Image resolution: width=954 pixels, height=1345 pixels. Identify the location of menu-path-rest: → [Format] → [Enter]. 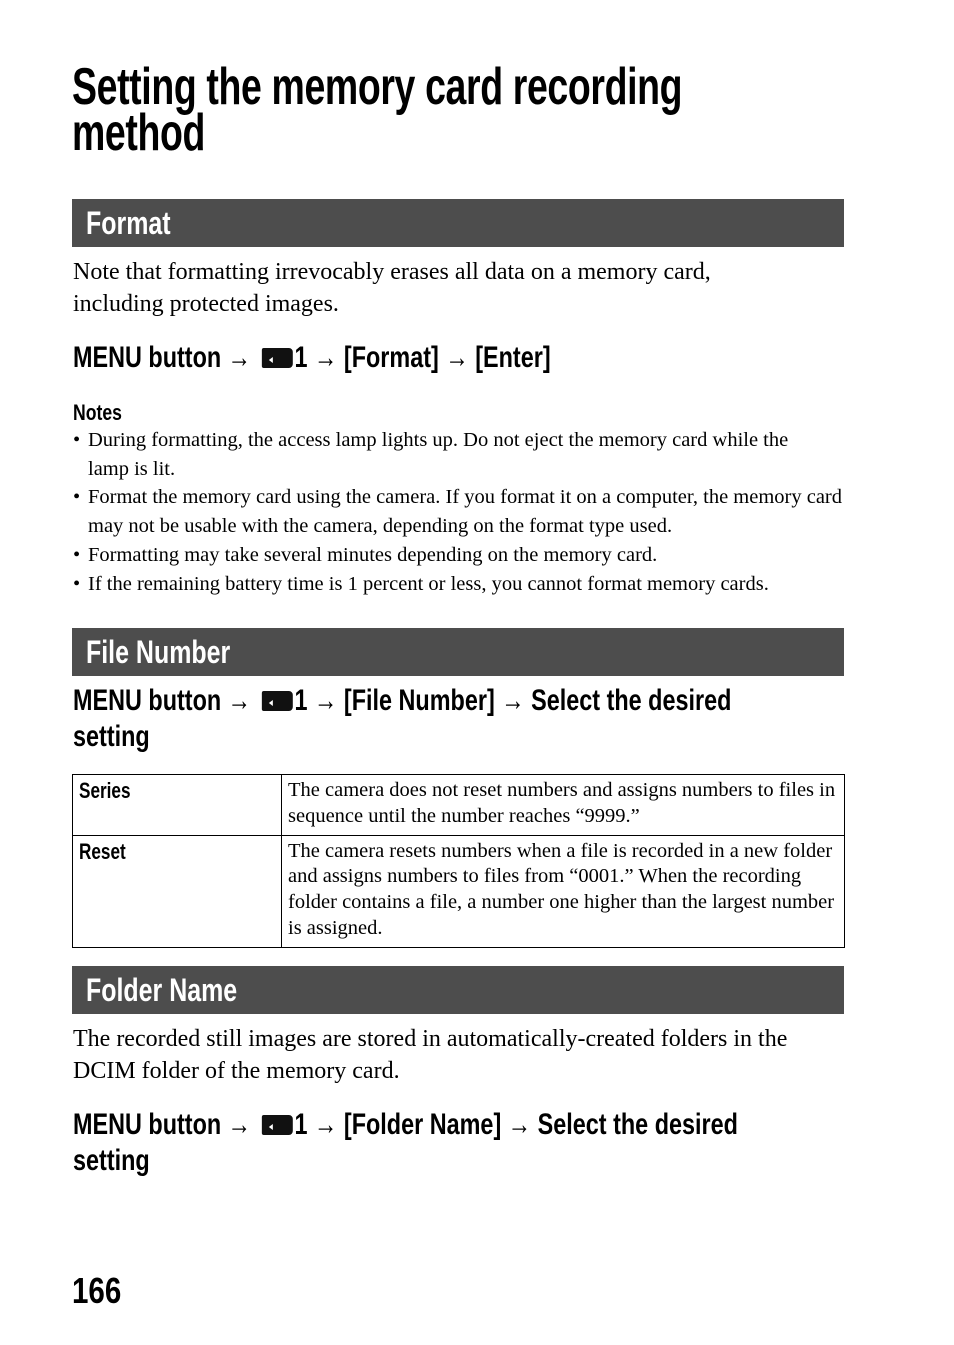
(432, 357).